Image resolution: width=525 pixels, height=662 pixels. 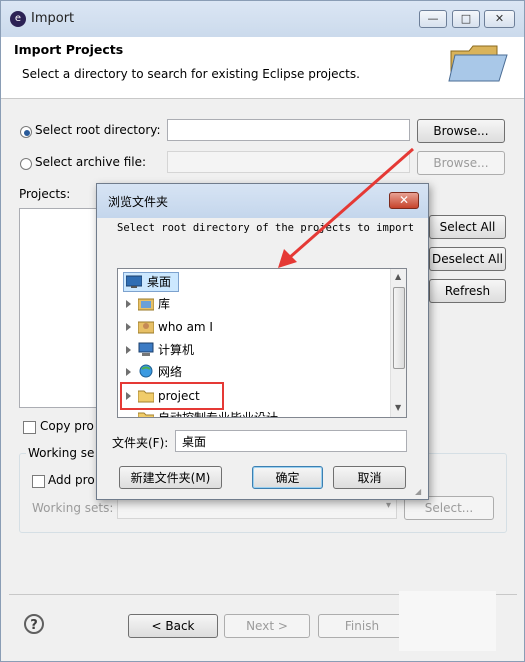 What do you see at coordinates (262, 201) in the screenshot?
I see `dialog-title-bar: 浏览文件夹 ✕` at bounding box center [262, 201].